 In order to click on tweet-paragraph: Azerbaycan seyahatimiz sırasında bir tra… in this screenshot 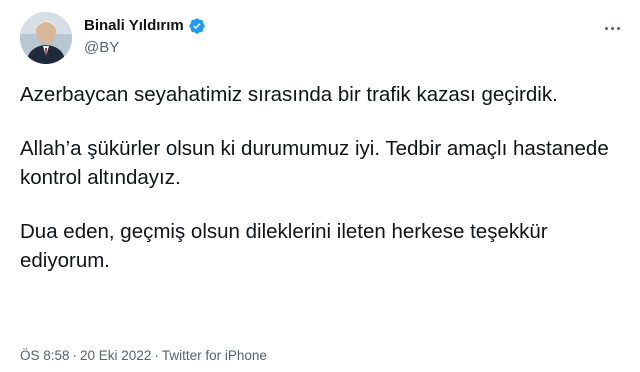, I will do `click(289, 94)`.